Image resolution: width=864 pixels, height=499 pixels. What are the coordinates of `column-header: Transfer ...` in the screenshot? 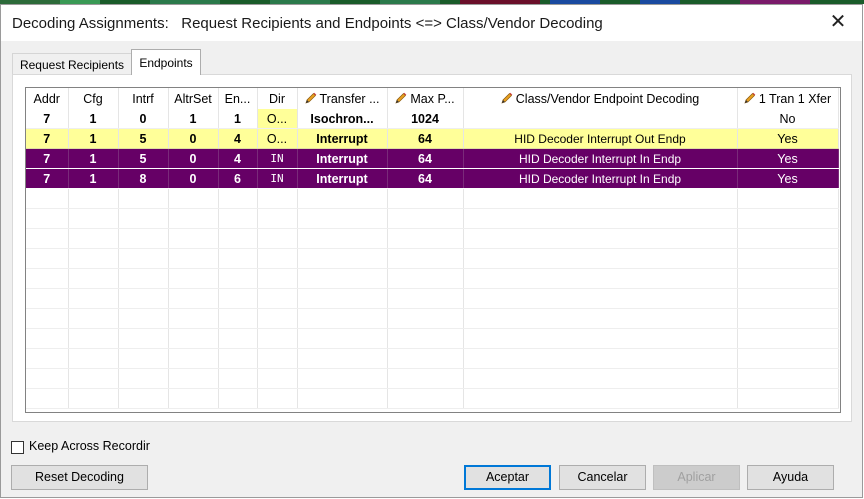 It's located at (342, 98).